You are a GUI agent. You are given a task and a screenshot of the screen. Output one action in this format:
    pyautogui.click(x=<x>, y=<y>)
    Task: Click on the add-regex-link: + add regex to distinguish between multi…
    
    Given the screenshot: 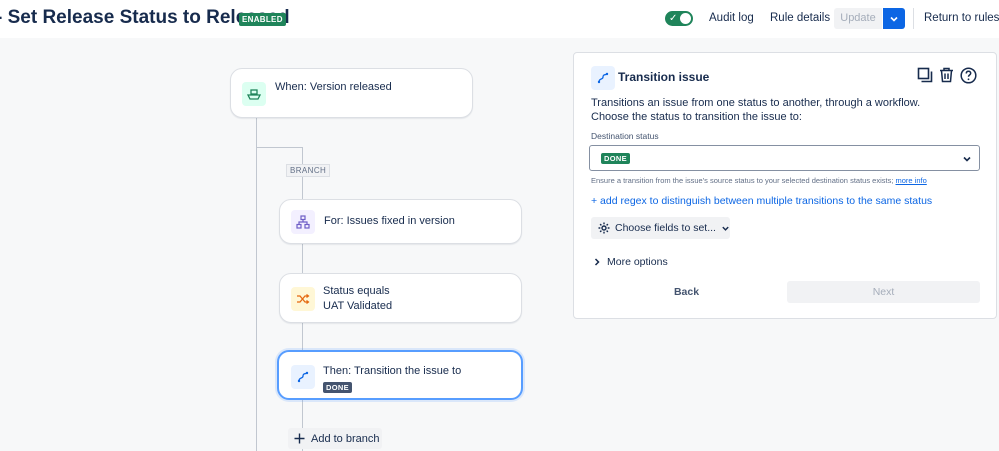 What is the action you would take?
    pyautogui.click(x=761, y=201)
    